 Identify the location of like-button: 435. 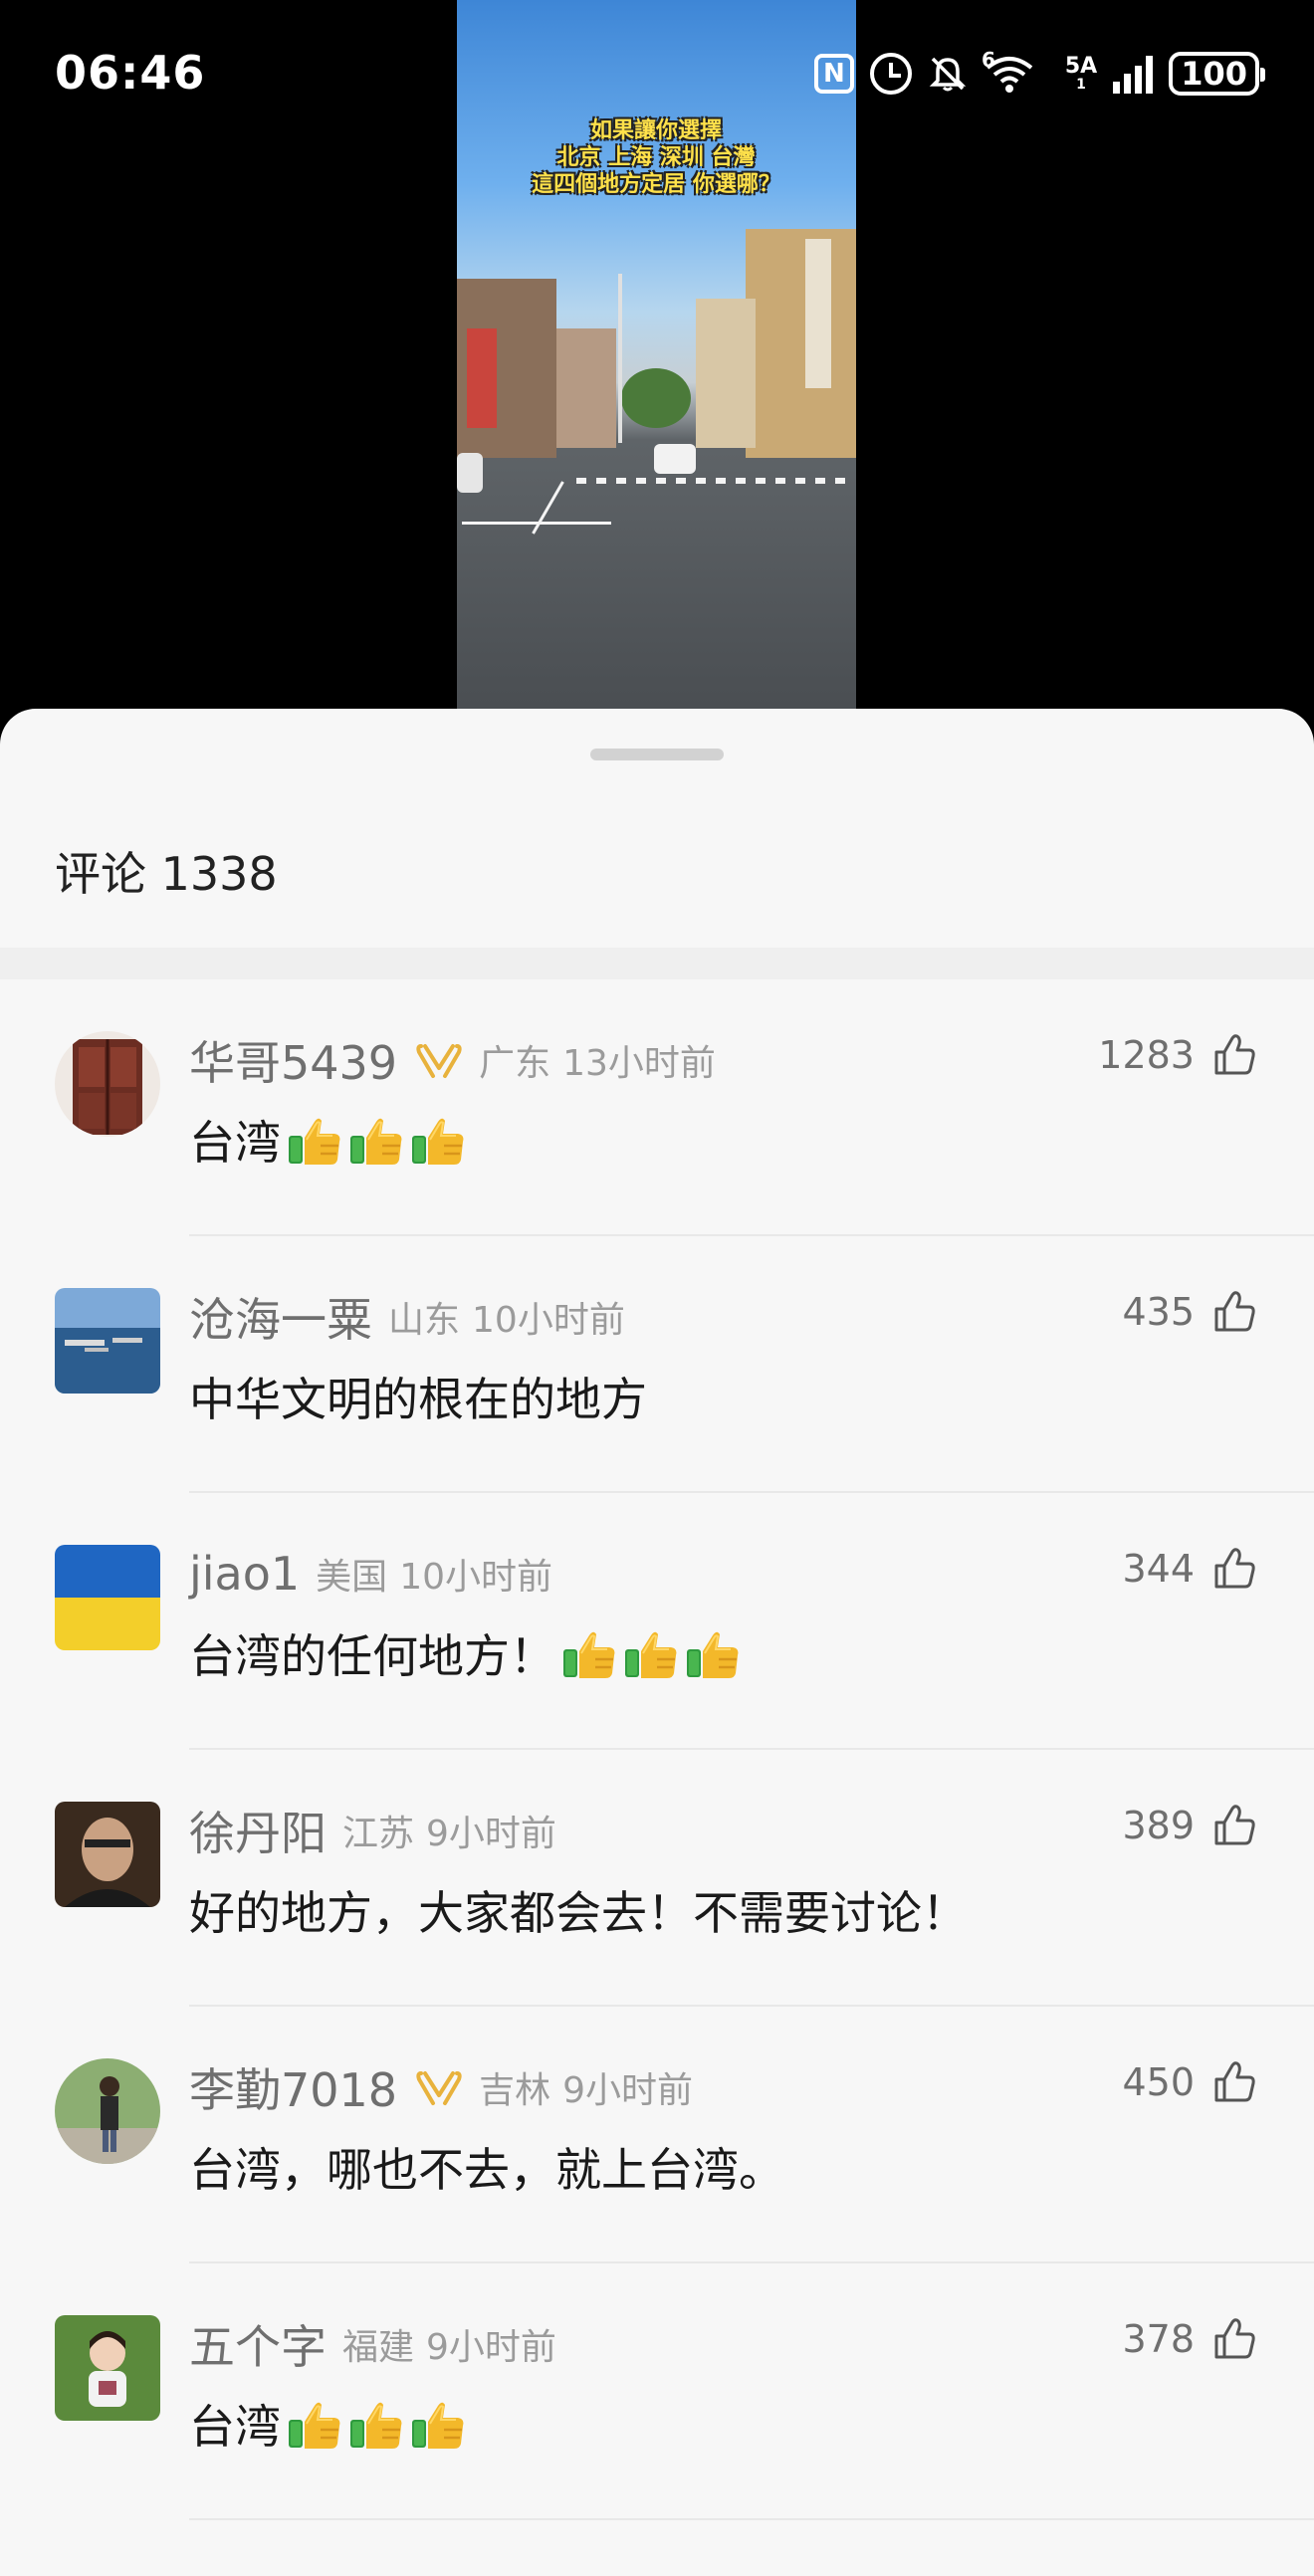
(1189, 1312).